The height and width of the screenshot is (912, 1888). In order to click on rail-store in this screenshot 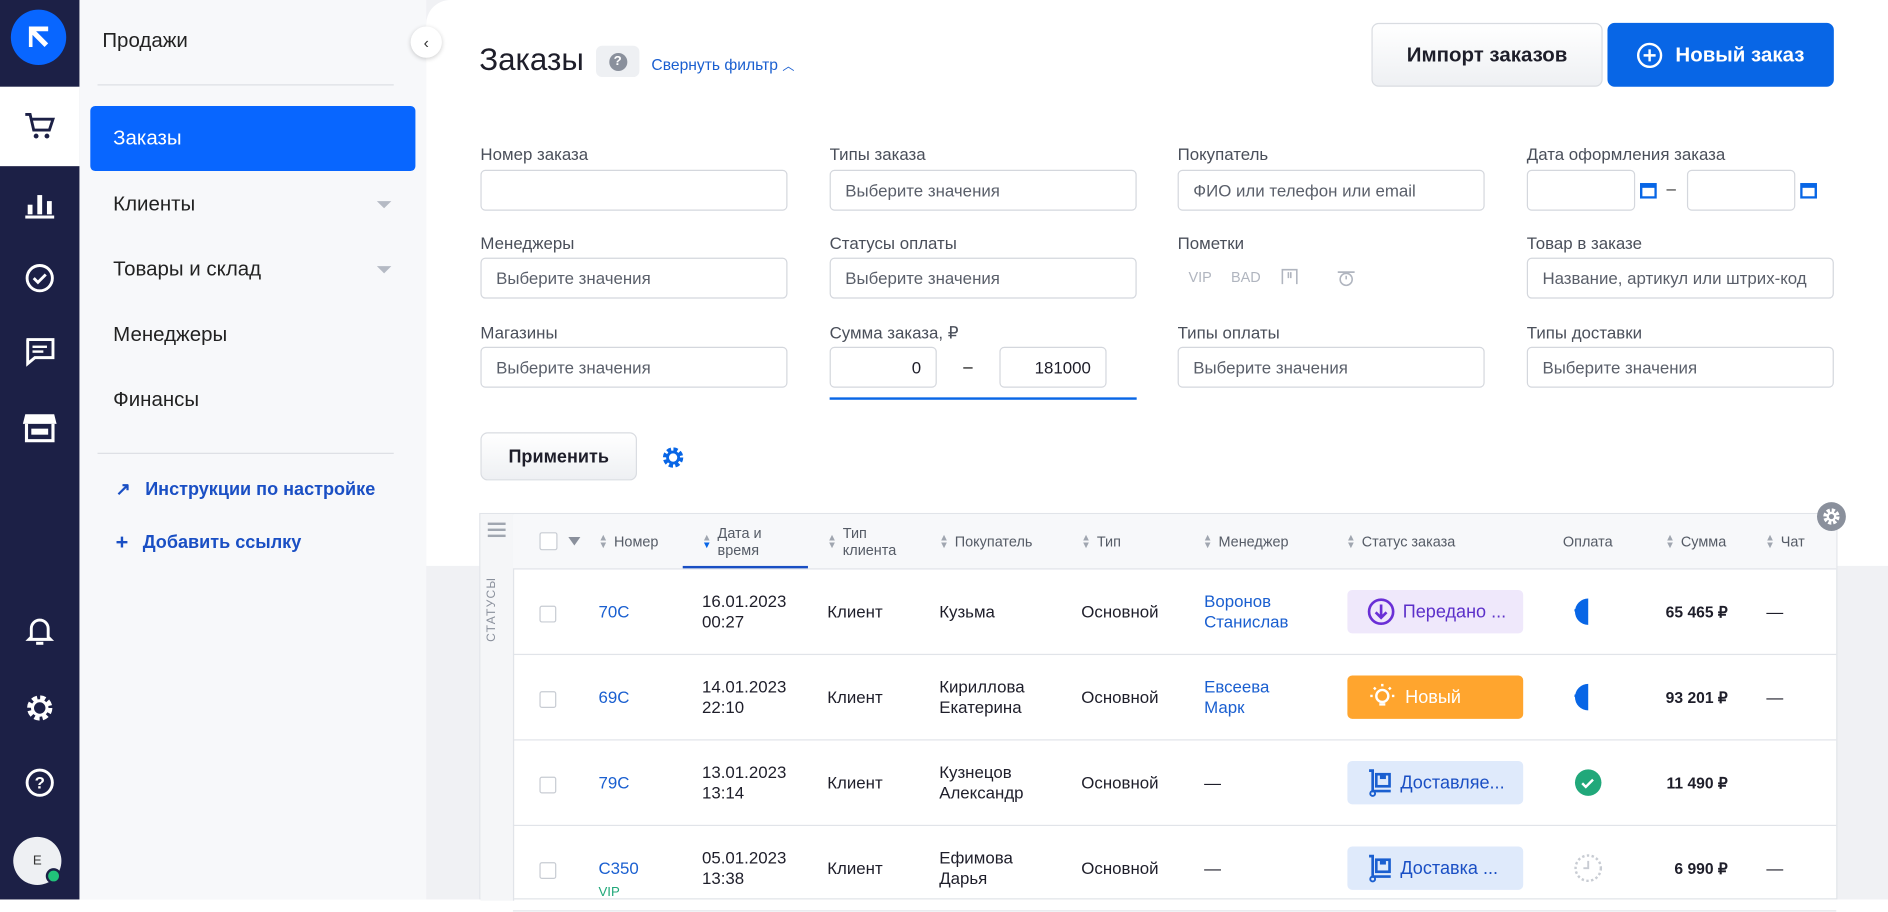, I will do `click(39, 427)`.